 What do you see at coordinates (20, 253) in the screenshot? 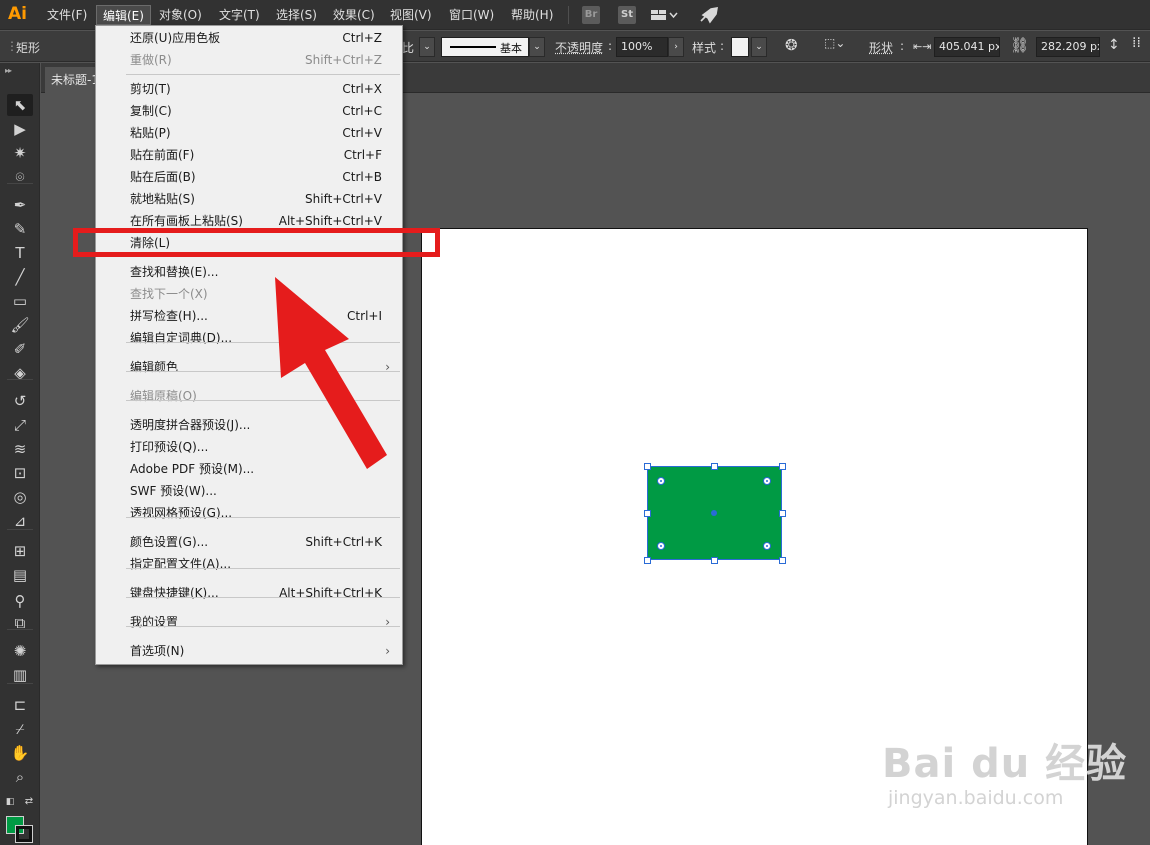
I see `type-tool-icon: T` at bounding box center [20, 253].